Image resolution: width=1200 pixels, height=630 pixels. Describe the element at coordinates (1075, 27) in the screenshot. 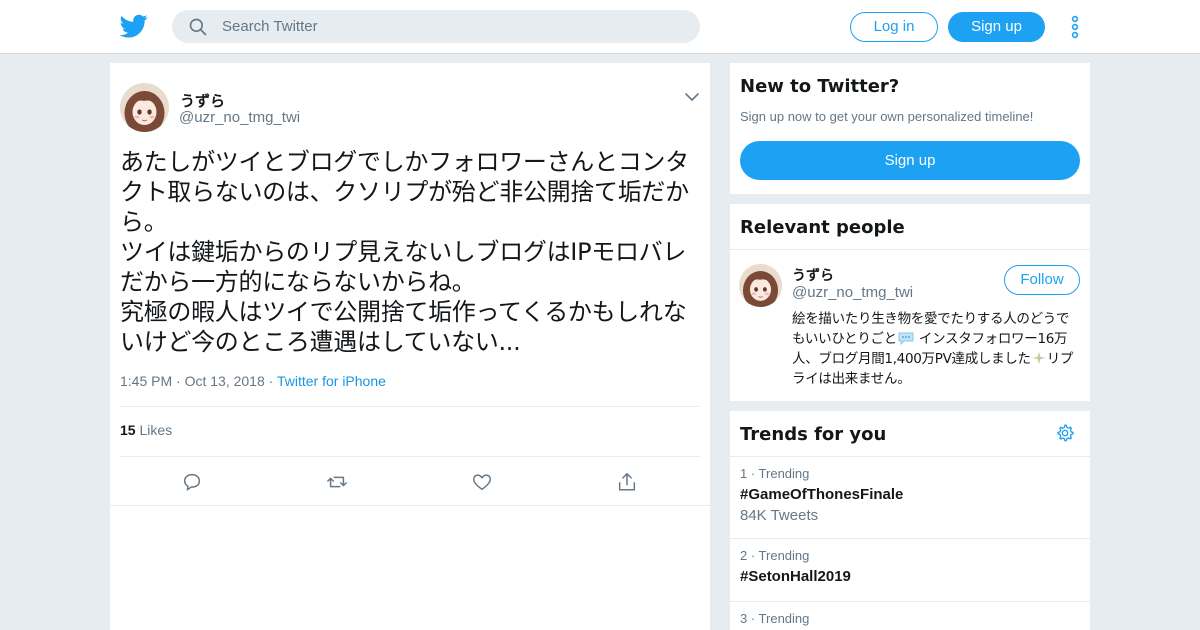

I see `more-vertical-icon` at that location.